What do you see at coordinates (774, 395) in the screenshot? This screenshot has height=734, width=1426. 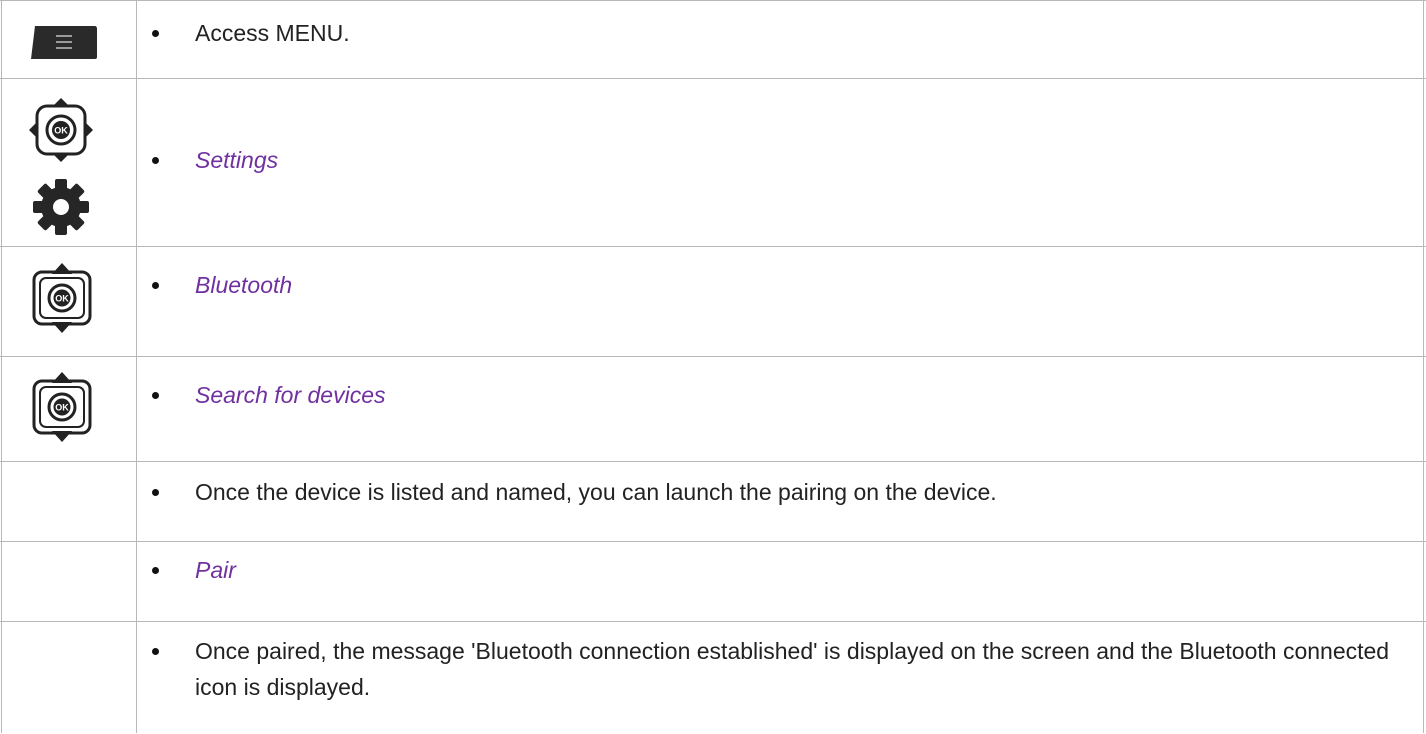 I see `step-text: Search for devices` at bounding box center [774, 395].